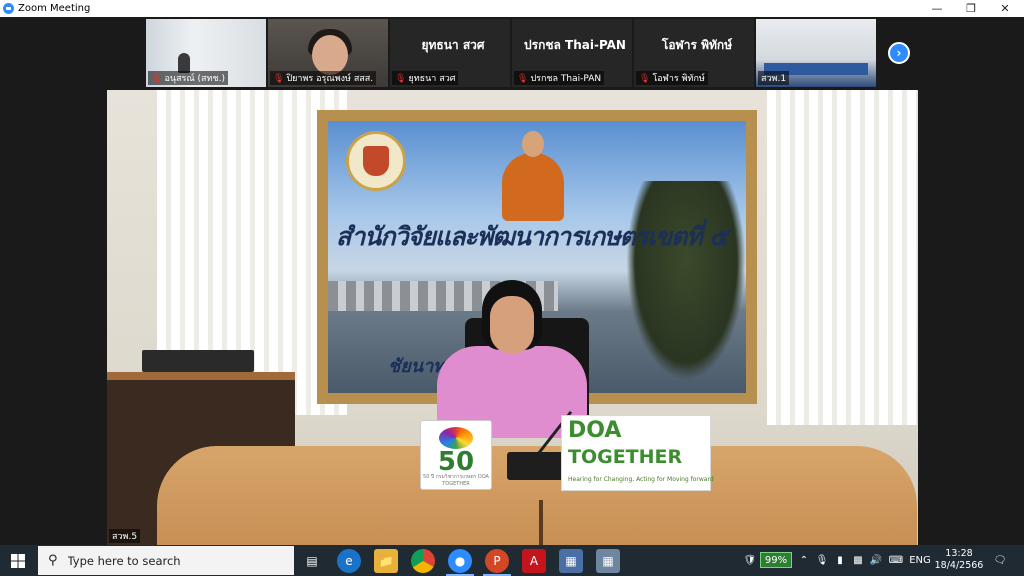 The height and width of the screenshot is (576, 1024). Describe the element at coordinates (959, 553) in the screenshot. I see `clock-time: 13:28` at that location.